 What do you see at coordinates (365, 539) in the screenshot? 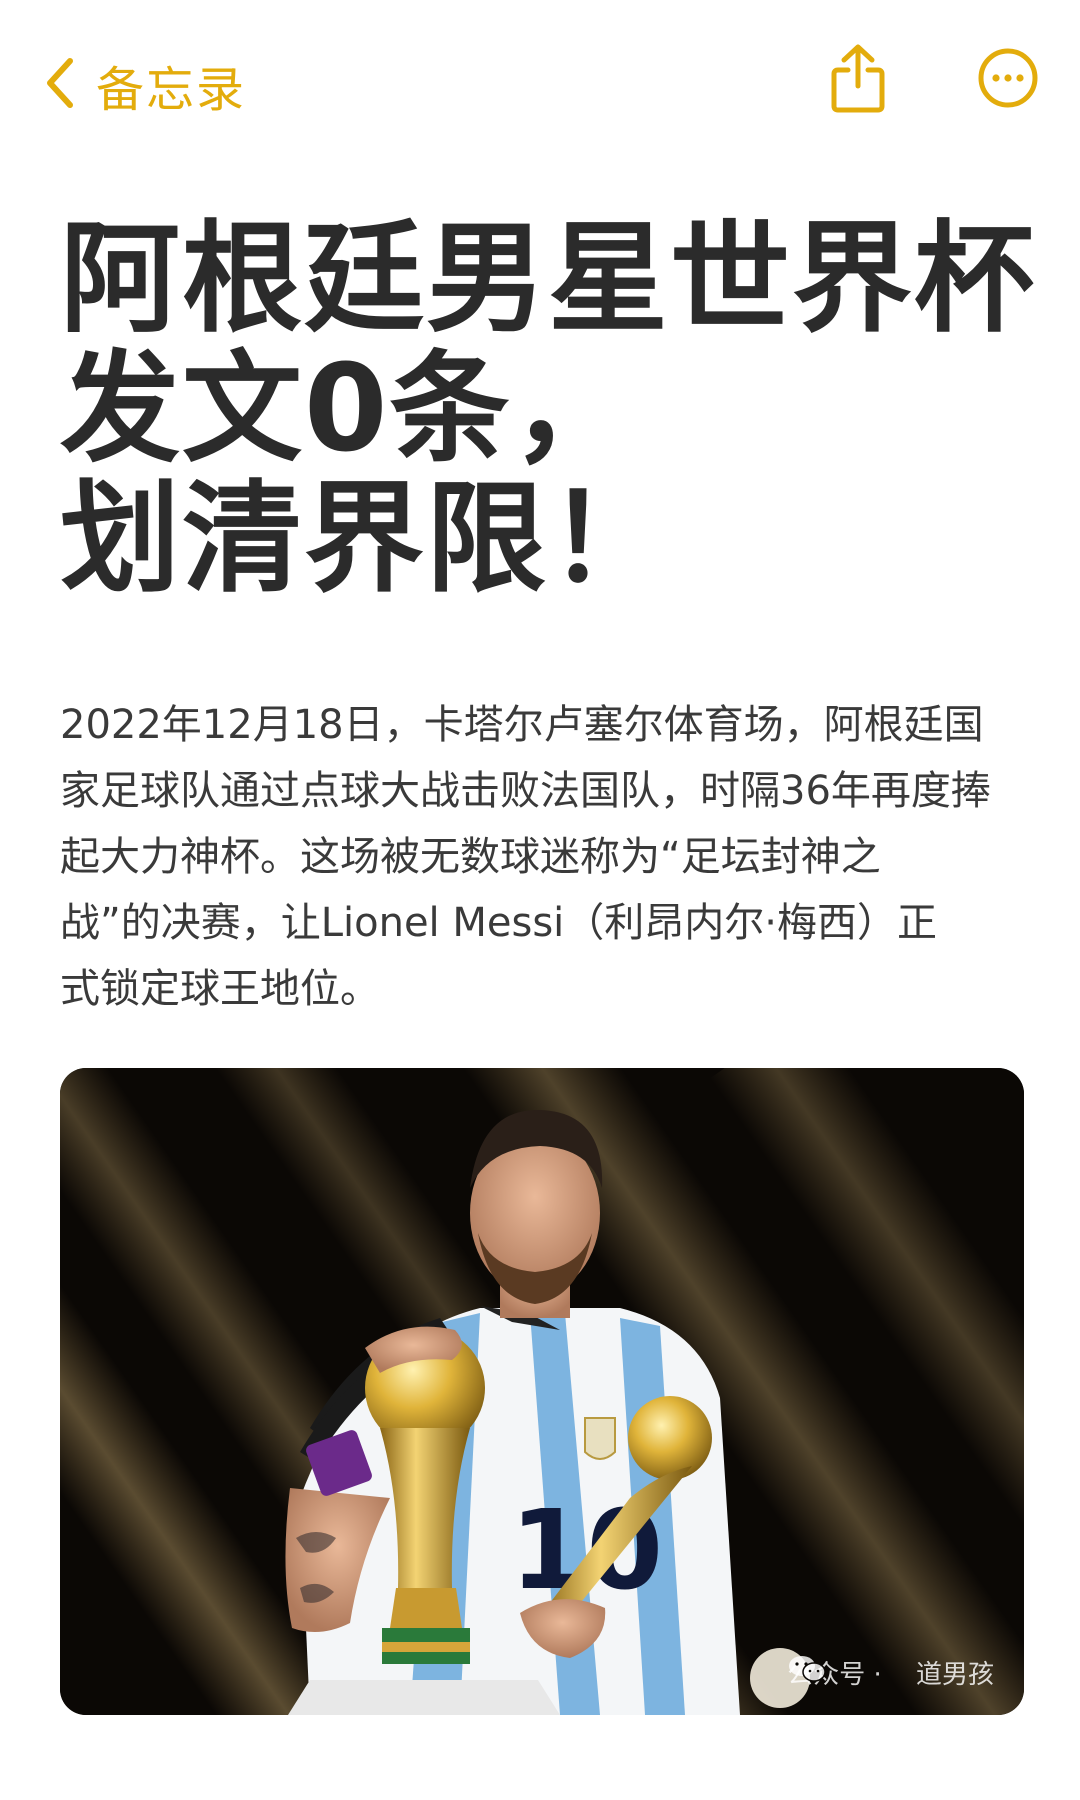
I see `note-title-line: 划清界限！` at bounding box center [365, 539].